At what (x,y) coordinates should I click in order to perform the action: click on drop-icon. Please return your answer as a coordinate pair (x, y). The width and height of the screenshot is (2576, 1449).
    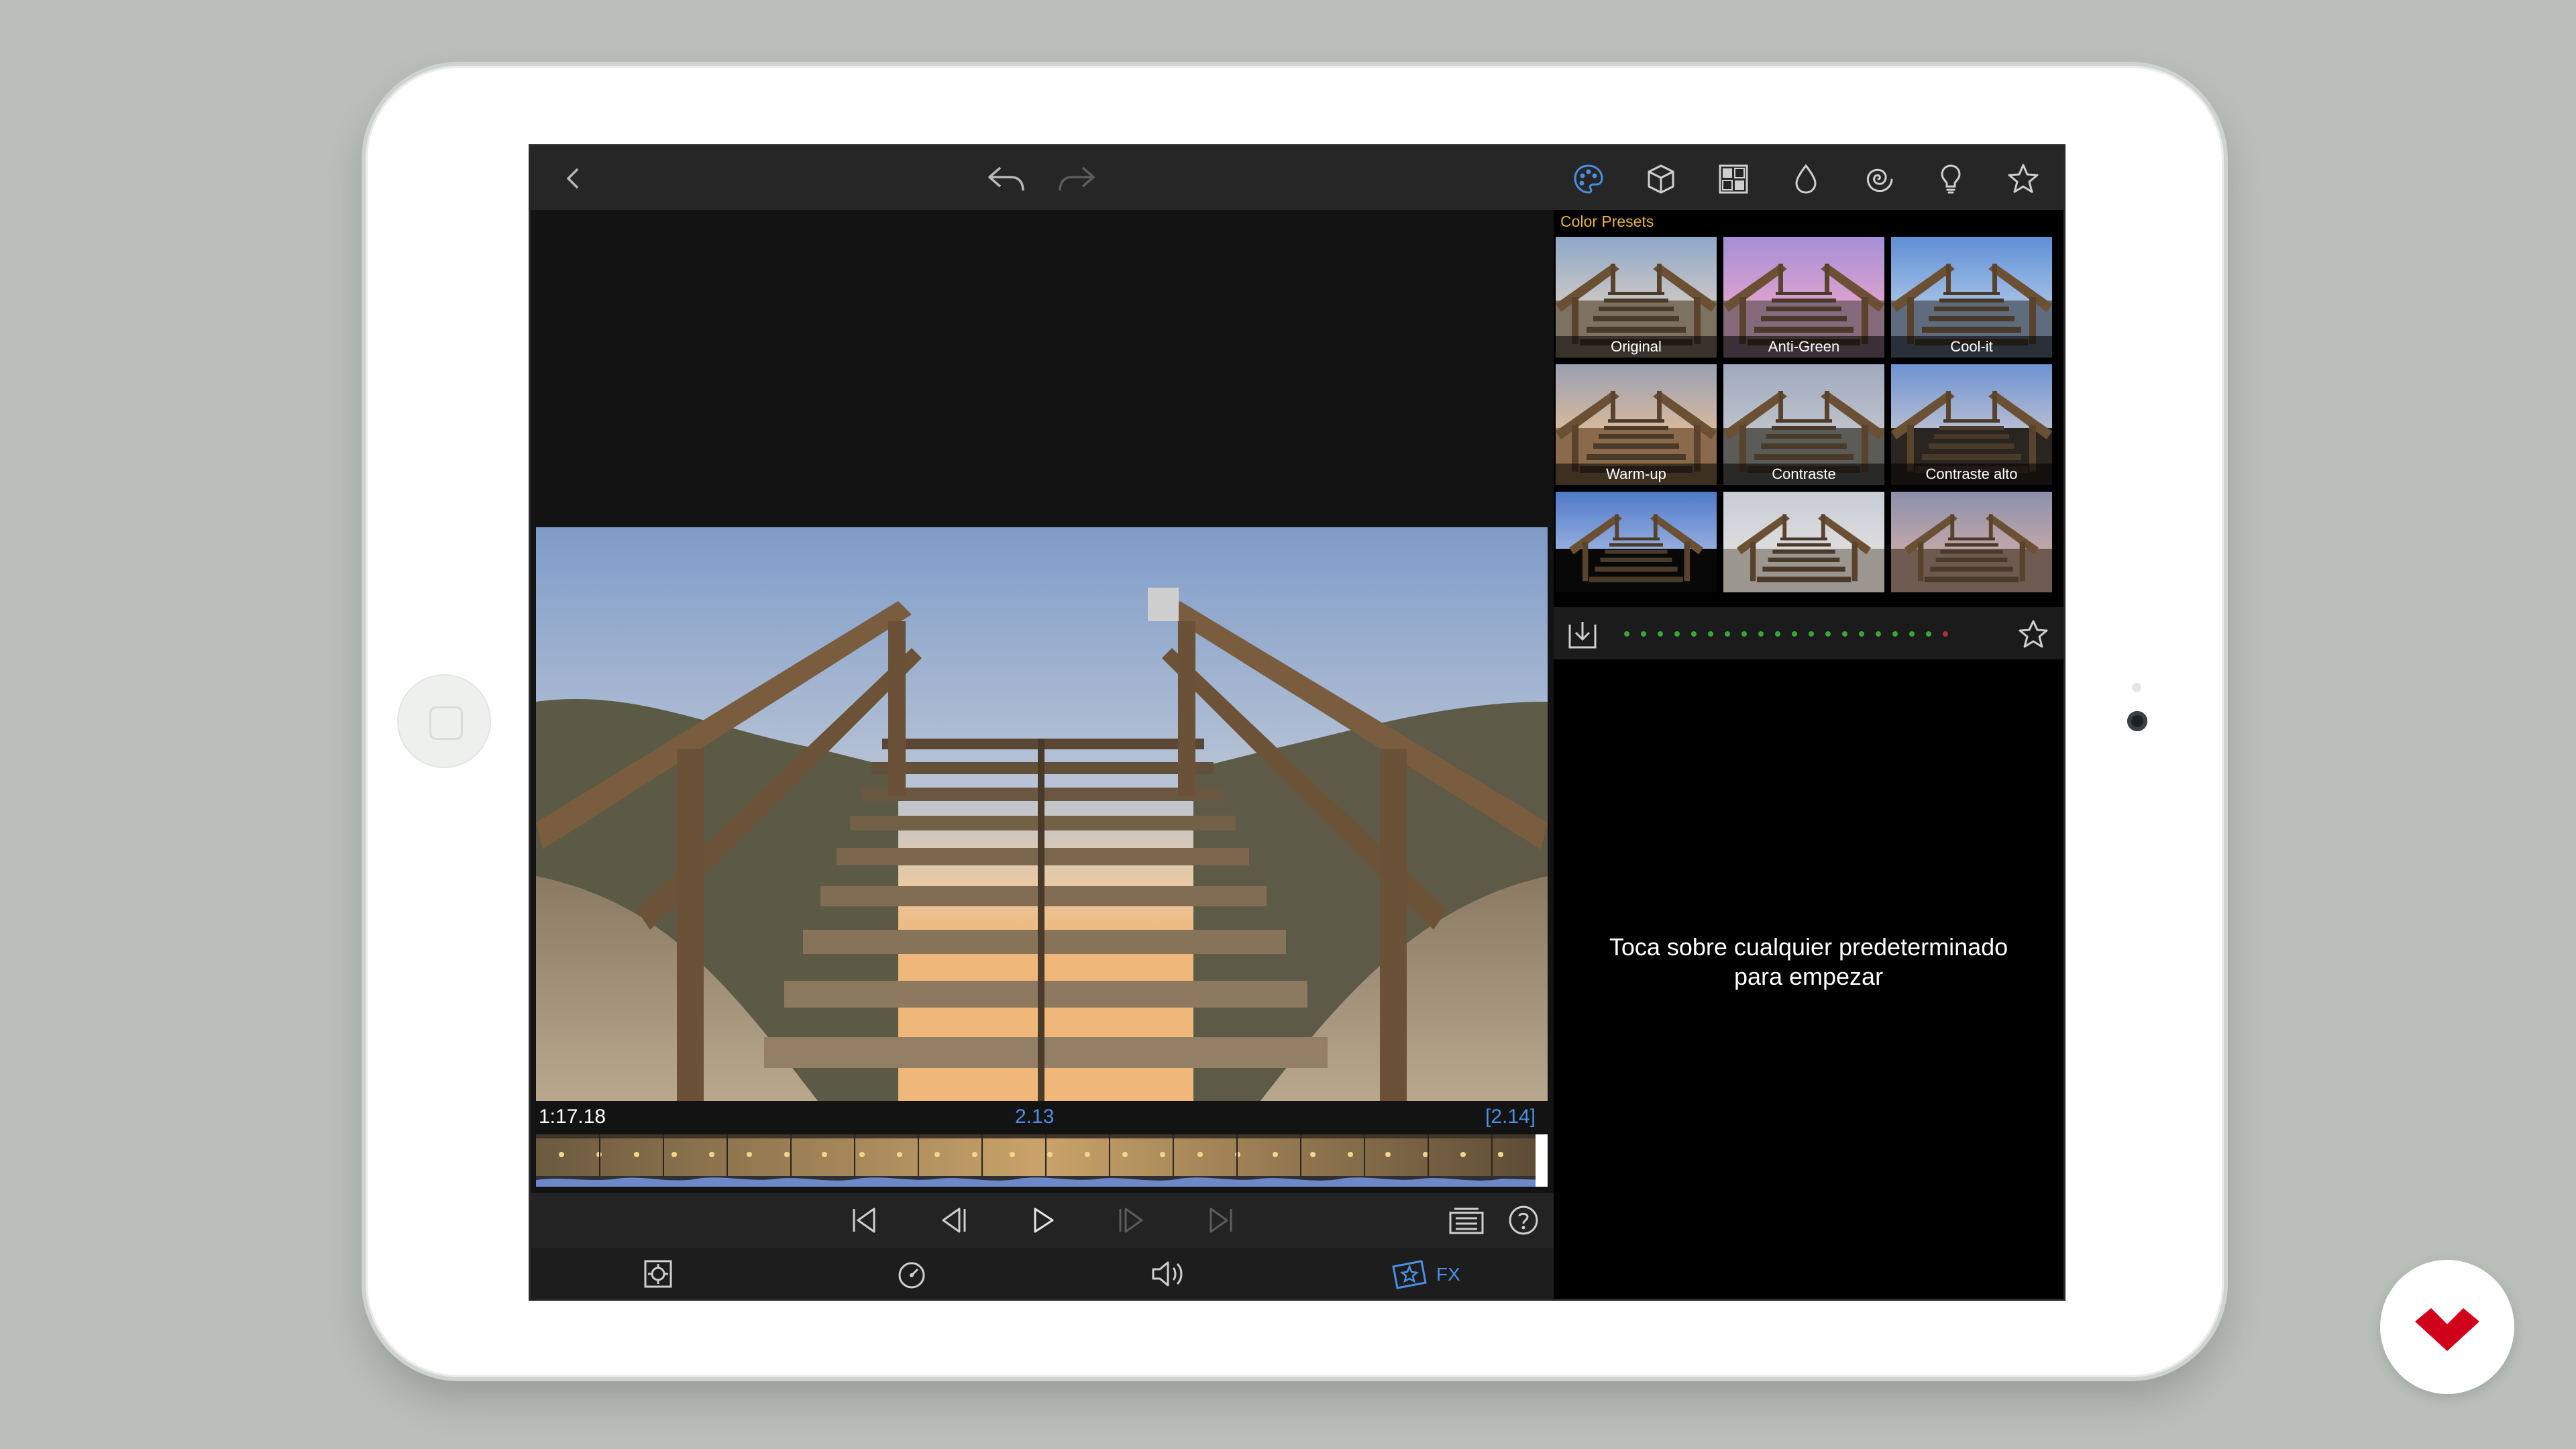
    Looking at the image, I should click on (1806, 179).